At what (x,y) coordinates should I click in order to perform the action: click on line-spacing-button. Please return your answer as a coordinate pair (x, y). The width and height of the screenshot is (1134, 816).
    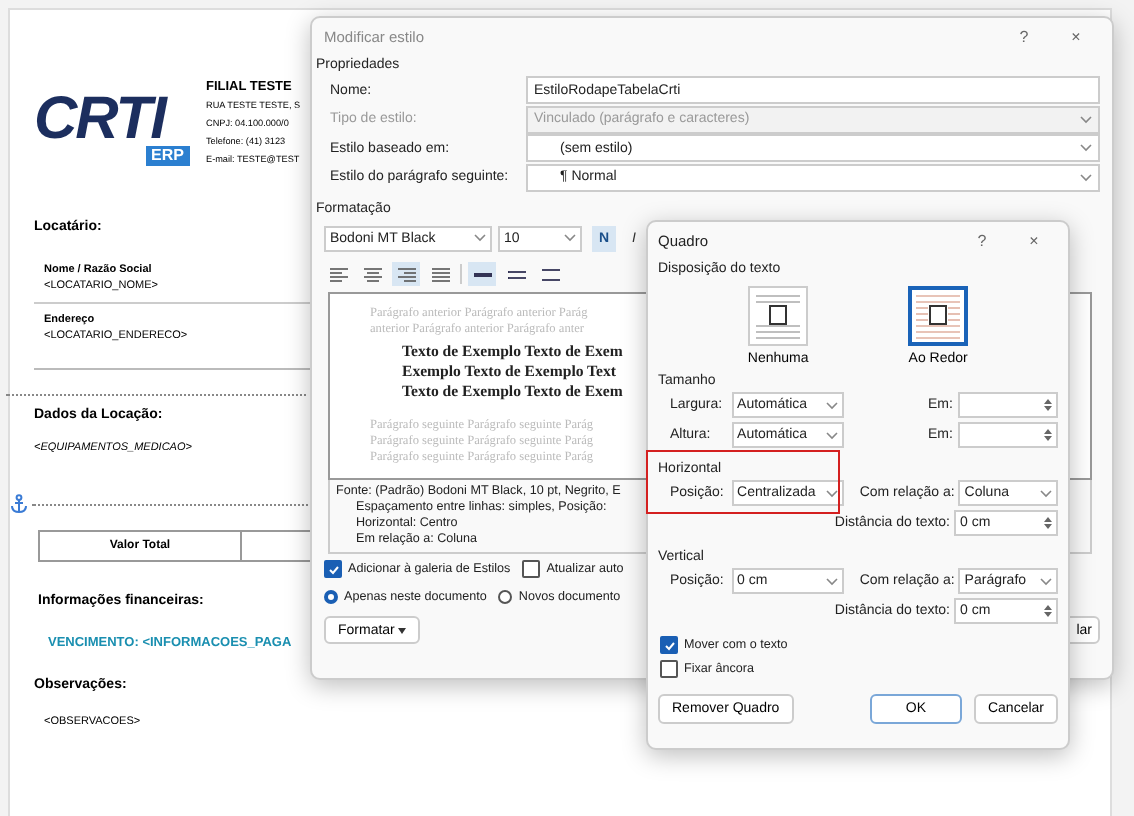
    Looking at the image, I should click on (482, 274).